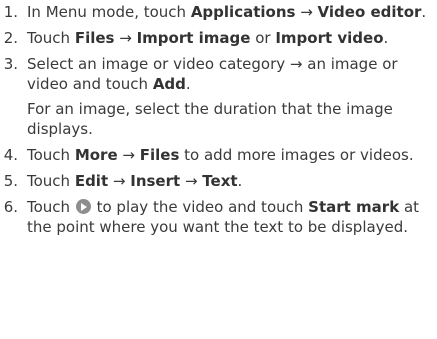 Image resolution: width=437 pixels, height=339 pixels. Describe the element at coordinates (10, 155) in the screenshot. I see `step-number: 4.` at that location.